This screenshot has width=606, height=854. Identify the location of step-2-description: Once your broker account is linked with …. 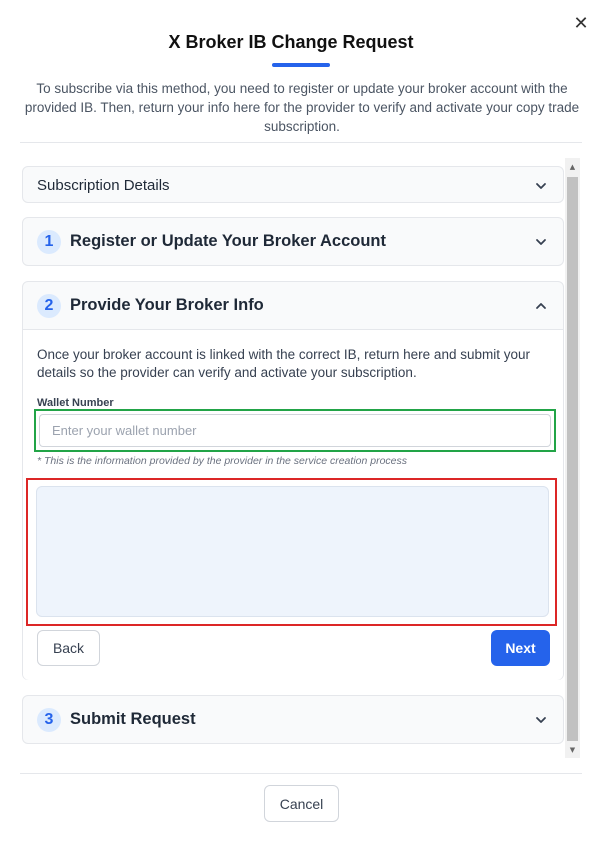
(283, 363).